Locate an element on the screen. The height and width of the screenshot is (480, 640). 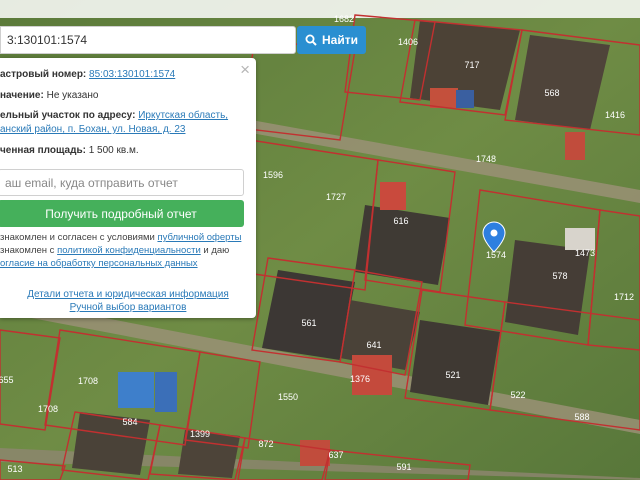
search-icon is located at coordinates (311, 40).